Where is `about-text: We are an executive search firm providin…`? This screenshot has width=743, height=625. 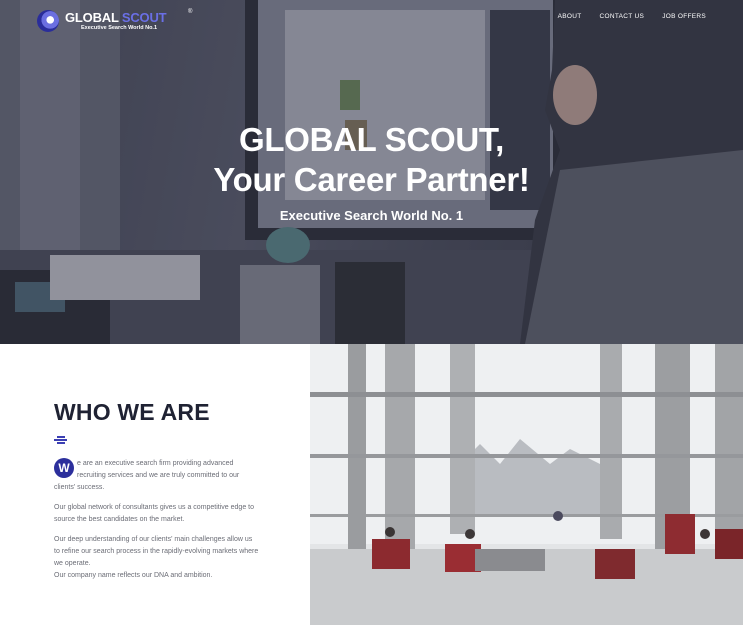 about-text: We are an executive search firm providin… is located at coordinates (156, 524).